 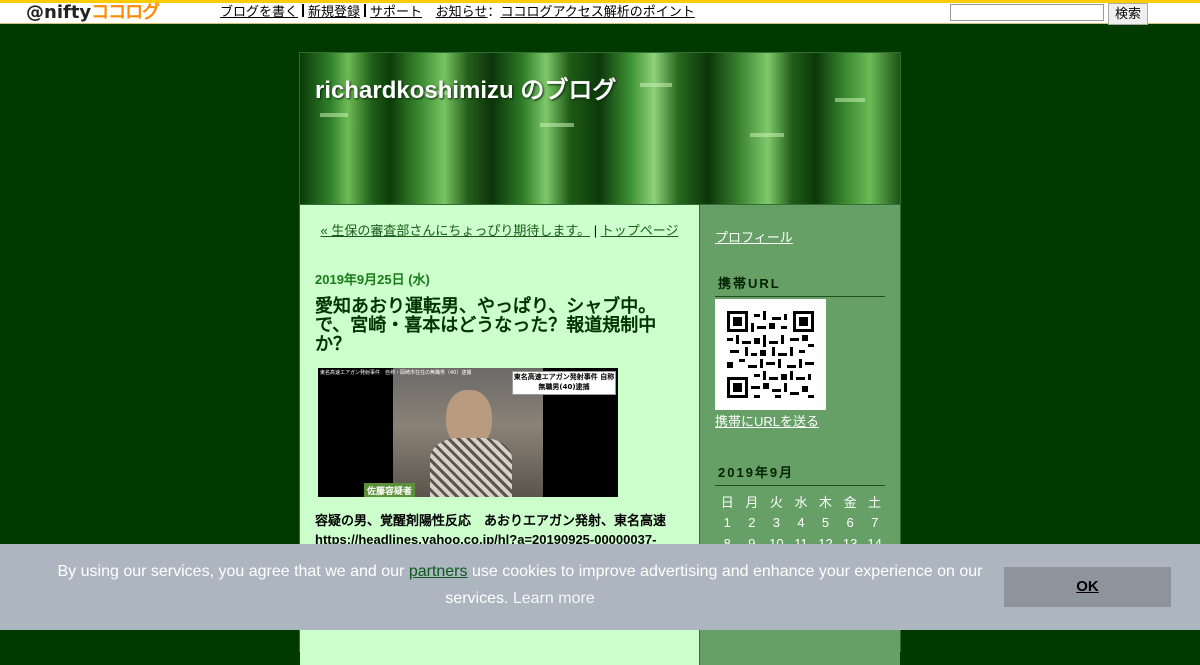 What do you see at coordinates (1087, 587) in the screenshot?
I see `cookie-ok-button: OK` at bounding box center [1087, 587].